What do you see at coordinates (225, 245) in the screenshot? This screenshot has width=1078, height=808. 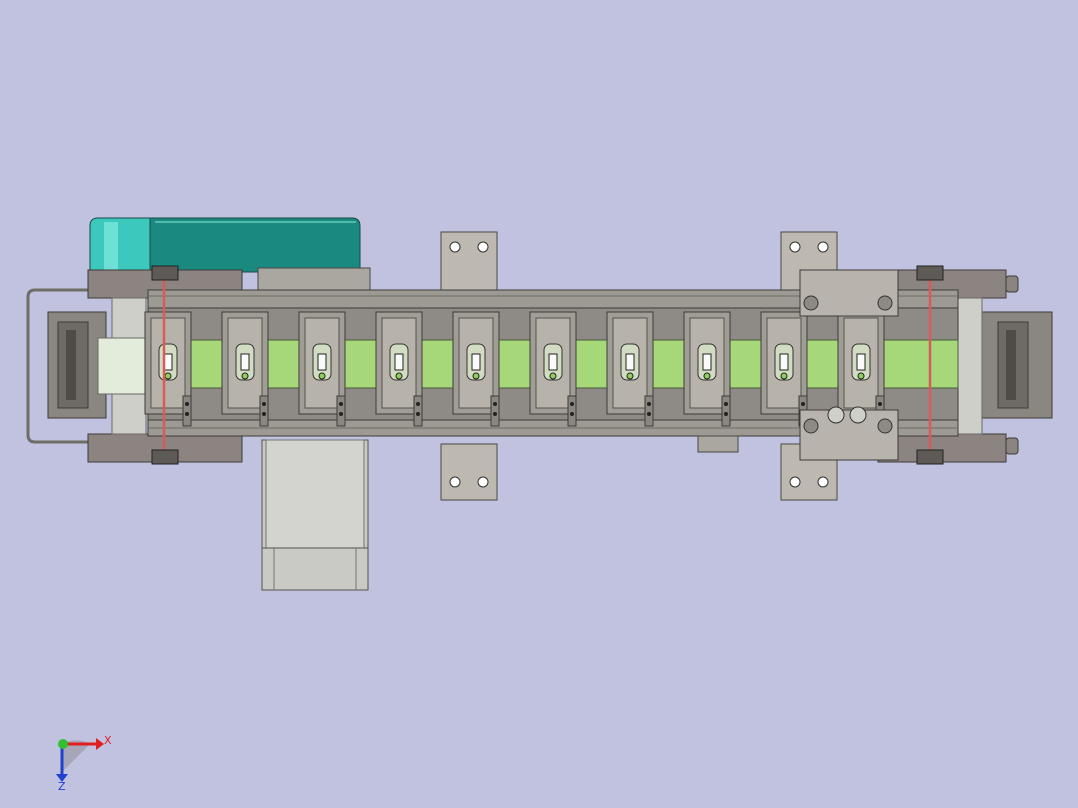 I see `motor-cover` at bounding box center [225, 245].